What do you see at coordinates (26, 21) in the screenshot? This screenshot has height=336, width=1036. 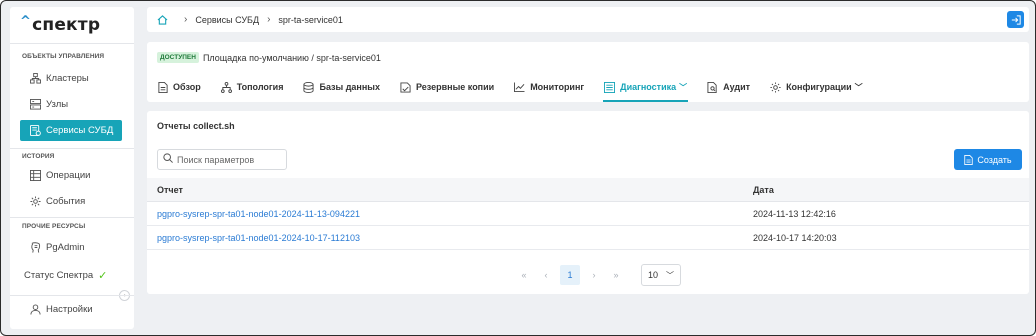 I see `logo-caret: ^` at bounding box center [26, 21].